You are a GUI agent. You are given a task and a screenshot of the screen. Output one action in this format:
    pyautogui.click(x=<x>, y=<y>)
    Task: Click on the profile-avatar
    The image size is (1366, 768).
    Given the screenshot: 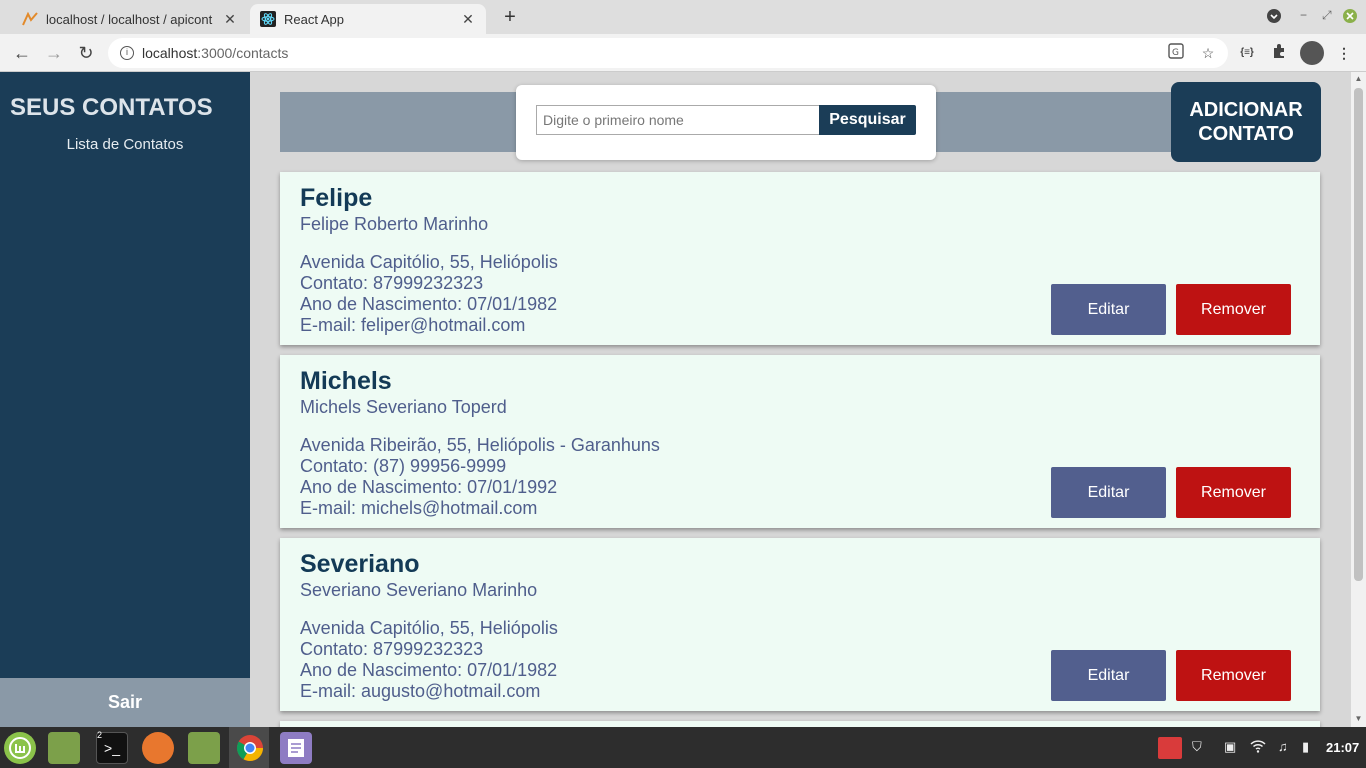 What is the action you would take?
    pyautogui.click(x=1312, y=53)
    